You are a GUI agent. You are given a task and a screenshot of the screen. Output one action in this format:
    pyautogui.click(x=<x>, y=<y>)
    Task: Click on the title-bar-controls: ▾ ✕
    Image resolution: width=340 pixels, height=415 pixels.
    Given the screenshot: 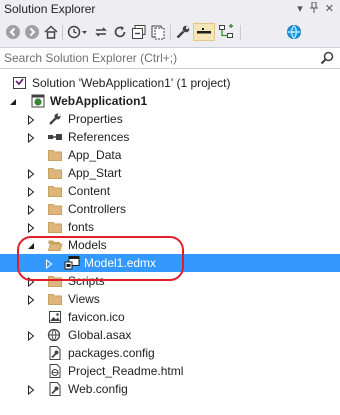 What is the action you would take?
    pyautogui.click(x=315, y=9)
    